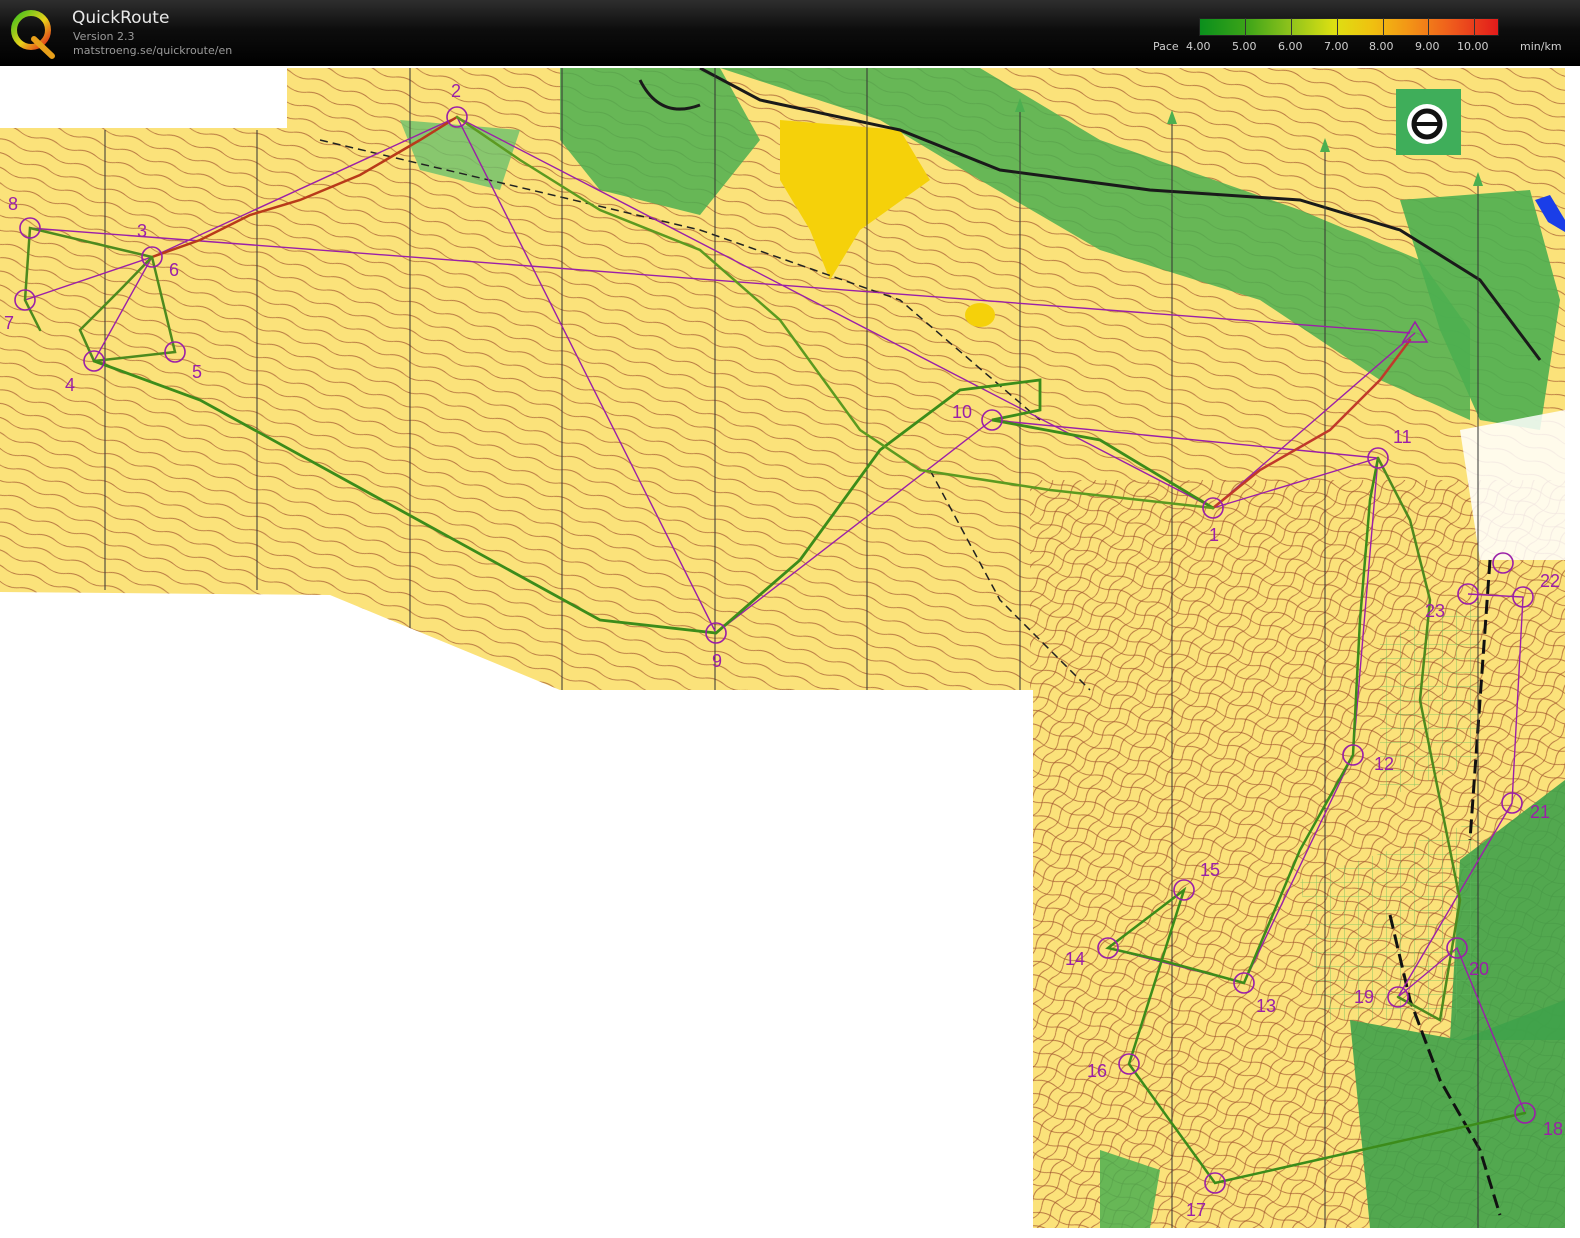 The height and width of the screenshot is (1238, 1580). Describe the element at coordinates (1196, 1210) in the screenshot. I see `control-number: 17` at that location.